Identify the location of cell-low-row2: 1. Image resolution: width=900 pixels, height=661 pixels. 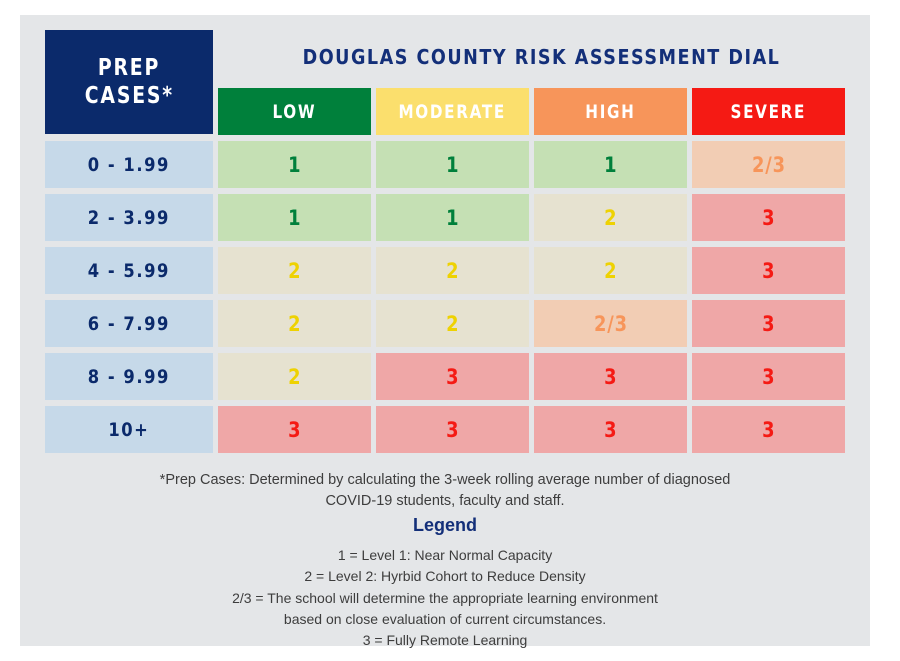
(294, 217).